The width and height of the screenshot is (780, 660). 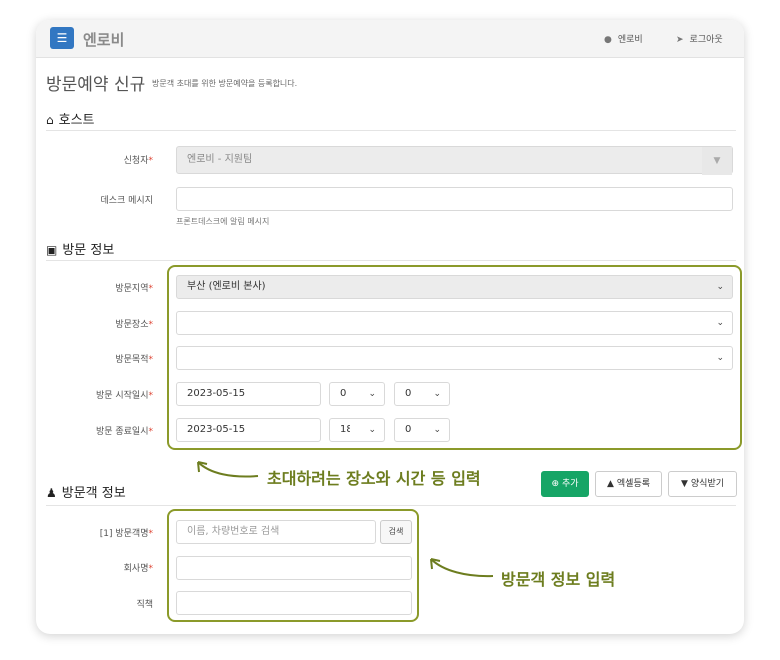 I want to click on visitor-name-label: [1] 방문객명*, so click(x=104, y=532).